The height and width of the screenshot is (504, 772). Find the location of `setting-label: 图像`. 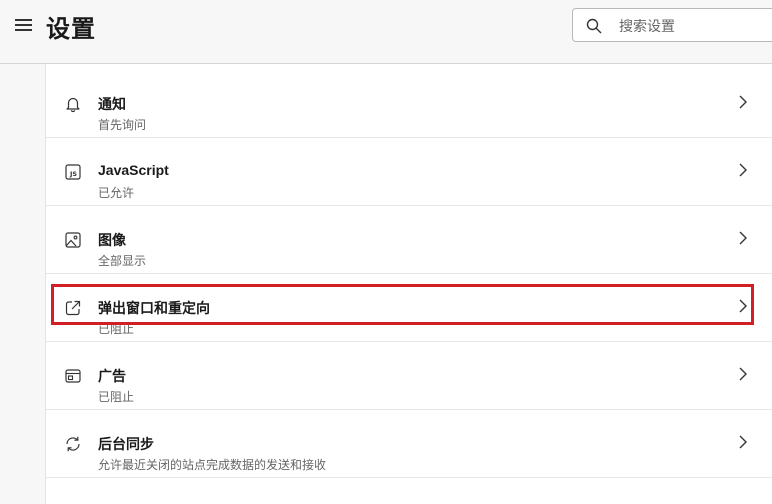

setting-label: 图像 is located at coordinates (112, 240).